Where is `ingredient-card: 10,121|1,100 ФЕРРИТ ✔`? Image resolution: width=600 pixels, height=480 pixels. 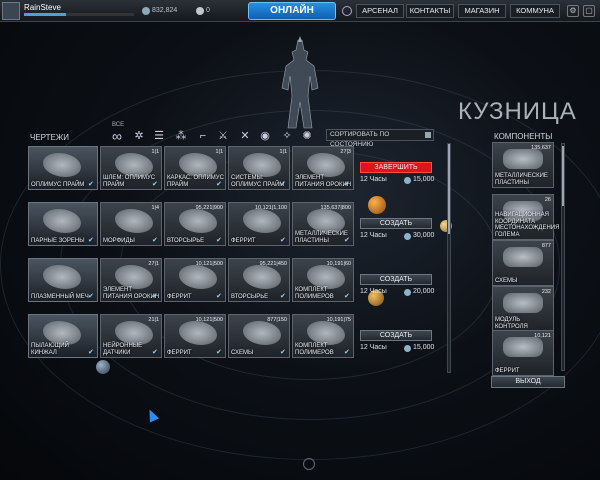 ingredient-card: 10,121|1,100 ФЕРРИТ ✔ is located at coordinates (259, 224).